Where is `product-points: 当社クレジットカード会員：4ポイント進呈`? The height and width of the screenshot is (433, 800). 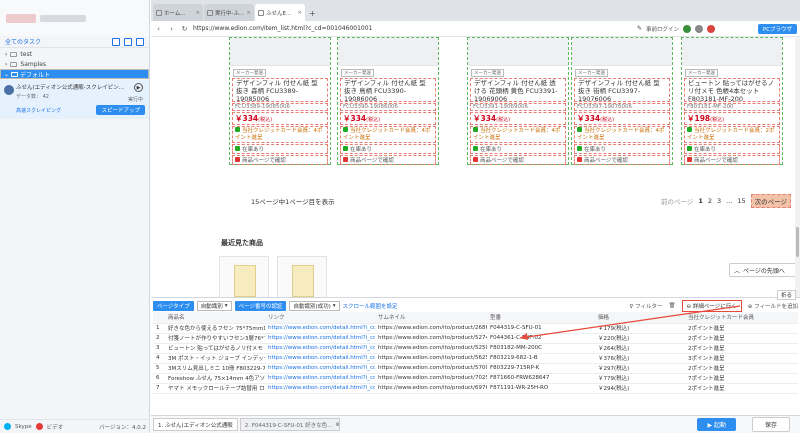
product-points: 当社クレジットカード会員：4ポイント進呈 is located at coordinates (280, 134).